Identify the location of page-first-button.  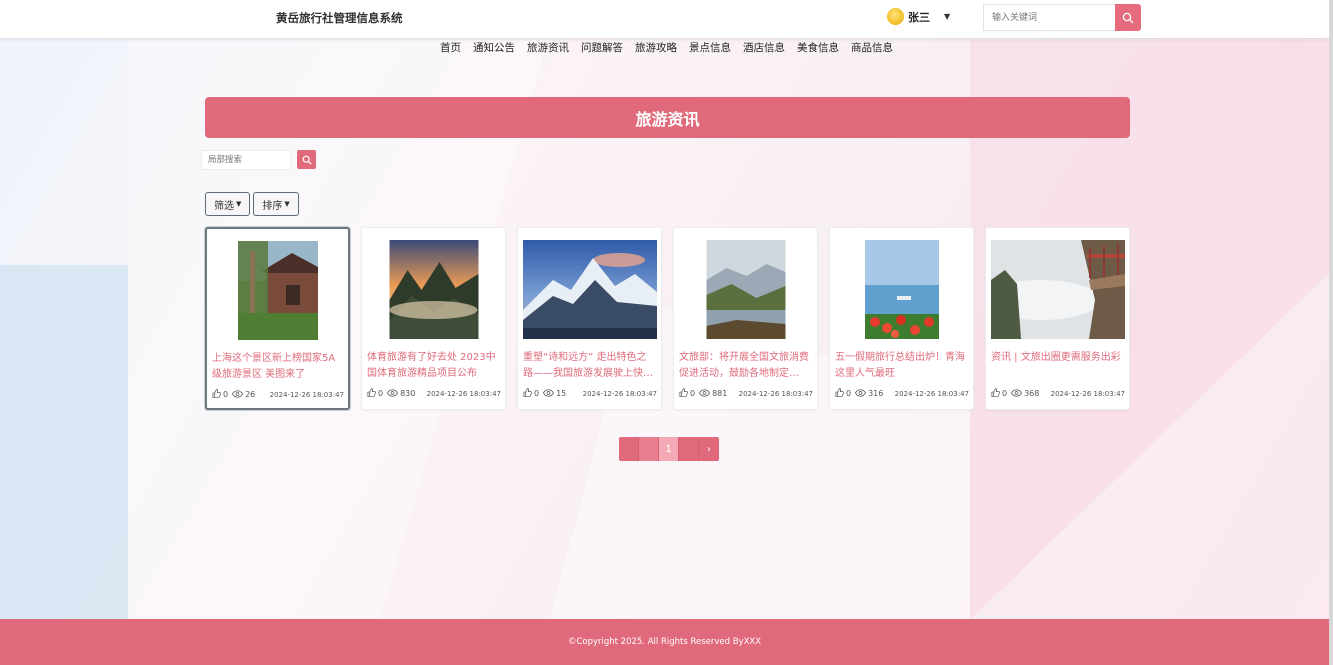
(629, 449).